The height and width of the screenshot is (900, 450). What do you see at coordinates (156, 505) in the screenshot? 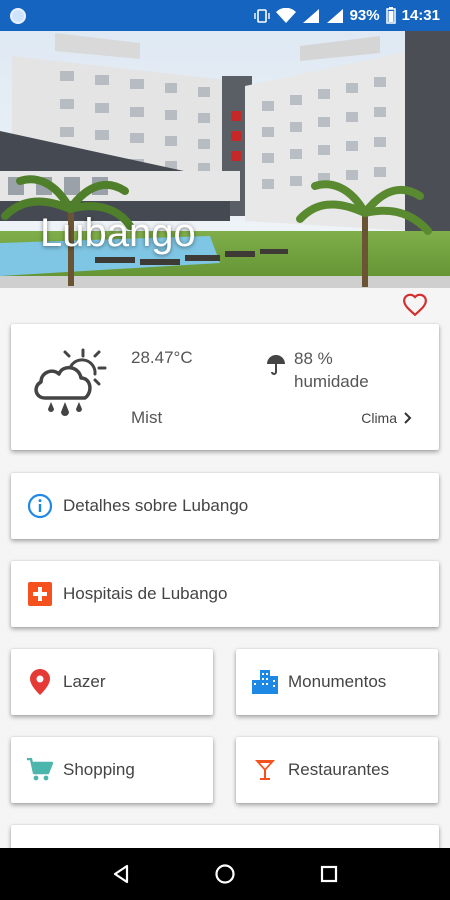
I see `details-label: Detalhes sobre Lubango` at bounding box center [156, 505].